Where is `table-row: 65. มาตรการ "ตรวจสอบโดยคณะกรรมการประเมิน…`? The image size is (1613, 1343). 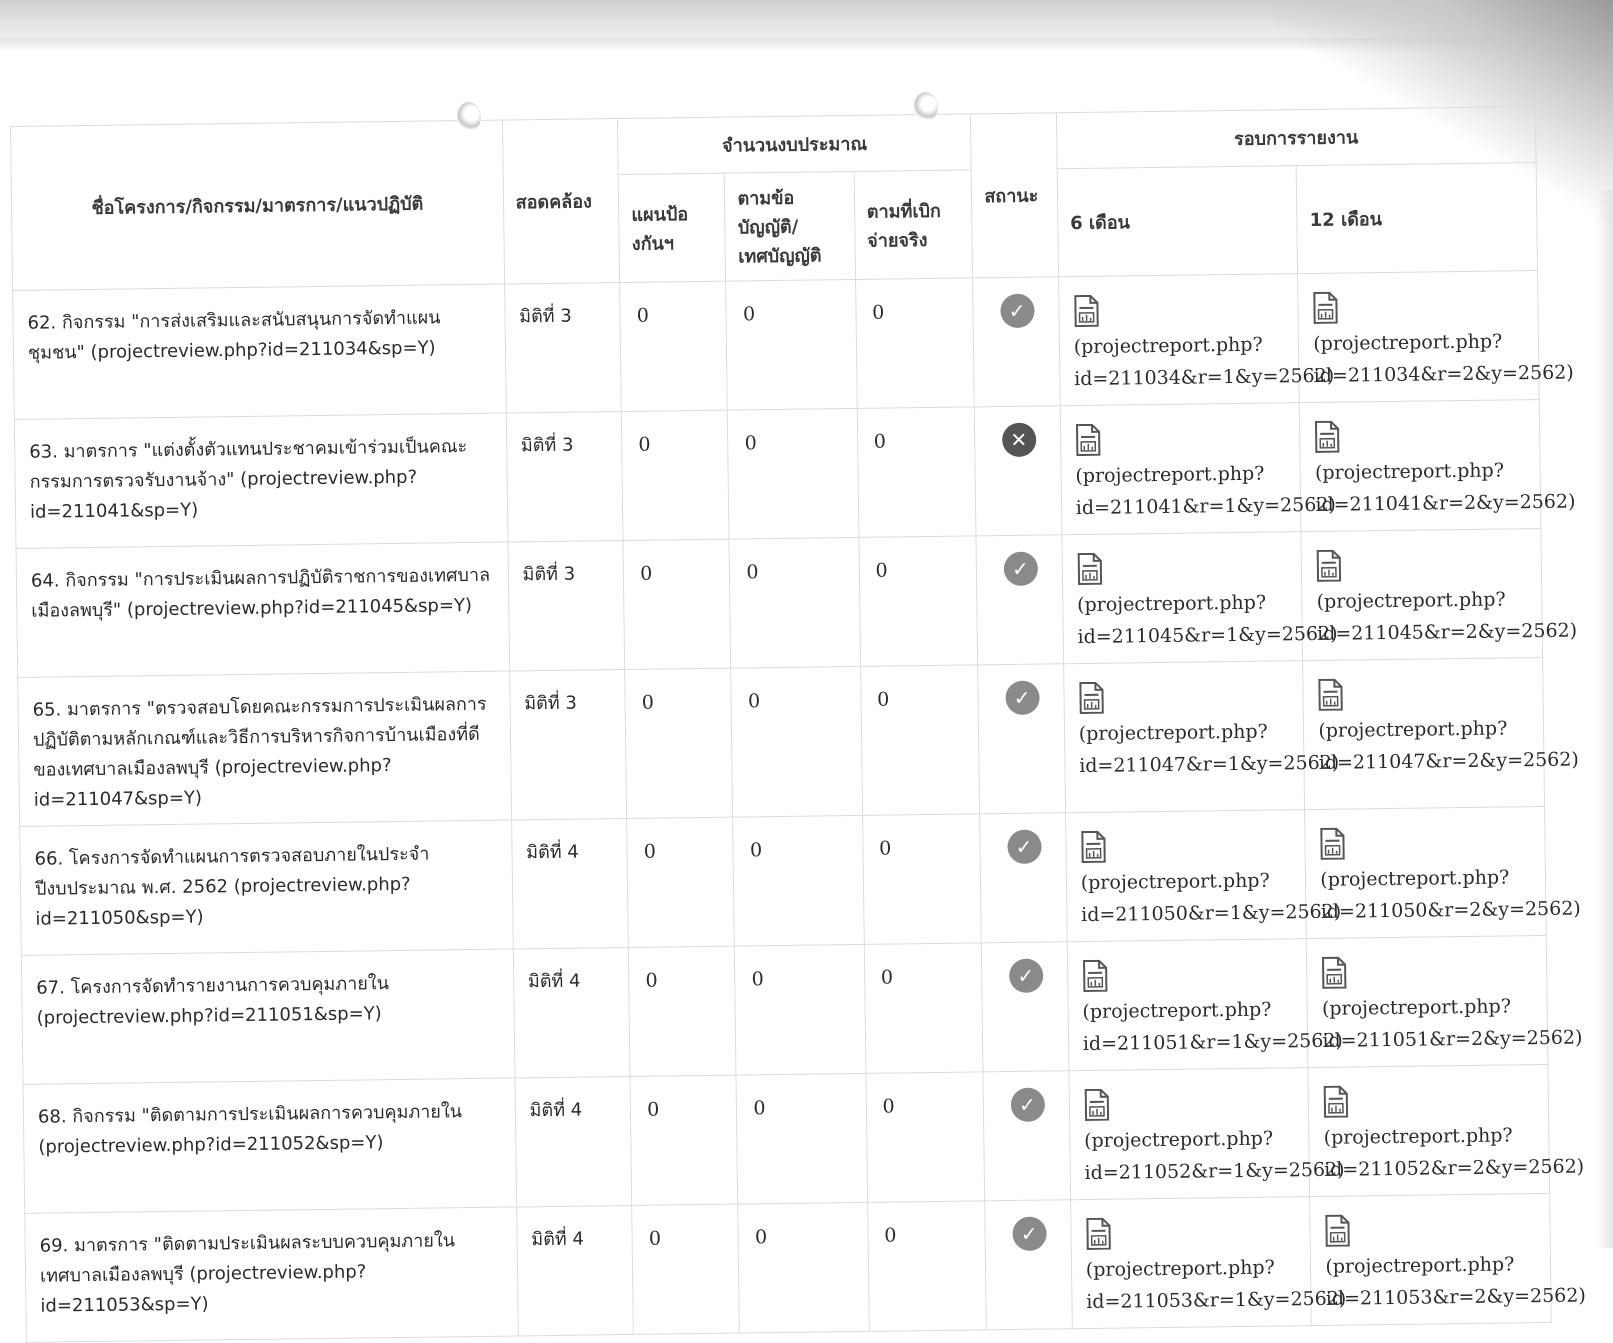
table-row: 65. มาตรการ "ตรวจสอบโดยคณะกรรมการประเมิน… is located at coordinates (781, 741).